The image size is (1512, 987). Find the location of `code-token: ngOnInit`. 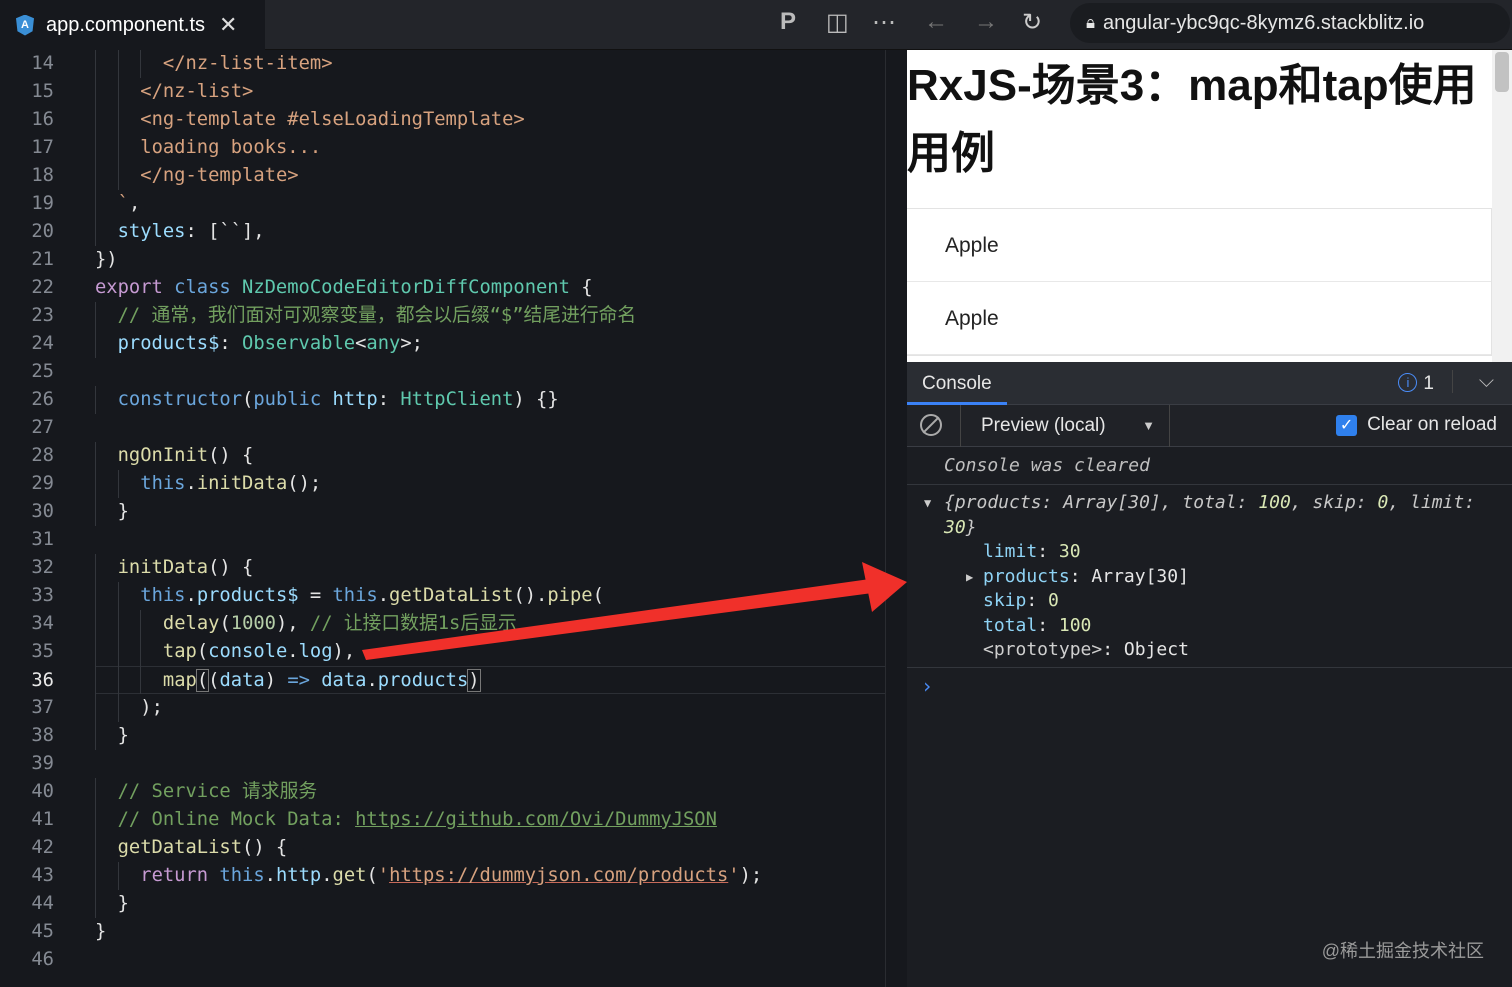

code-token: ngOnInit is located at coordinates (163, 455).